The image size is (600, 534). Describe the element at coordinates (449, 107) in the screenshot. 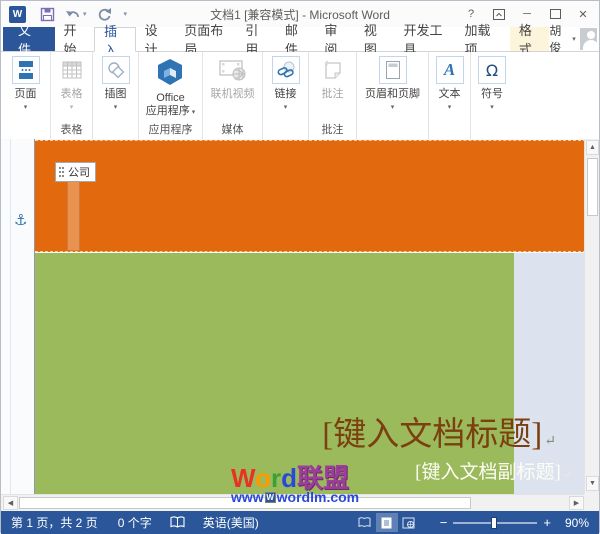

I see `text-dropdown-icon: ▾` at that location.